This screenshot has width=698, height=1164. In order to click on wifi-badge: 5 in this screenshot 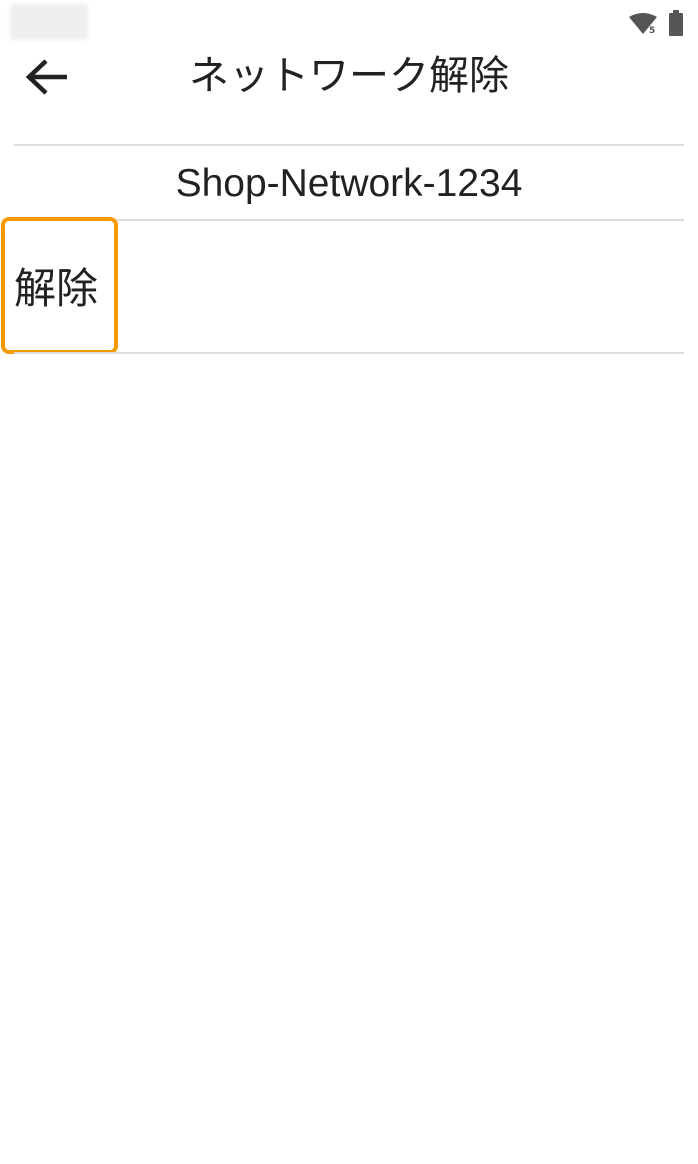, I will do `click(652, 31)`.